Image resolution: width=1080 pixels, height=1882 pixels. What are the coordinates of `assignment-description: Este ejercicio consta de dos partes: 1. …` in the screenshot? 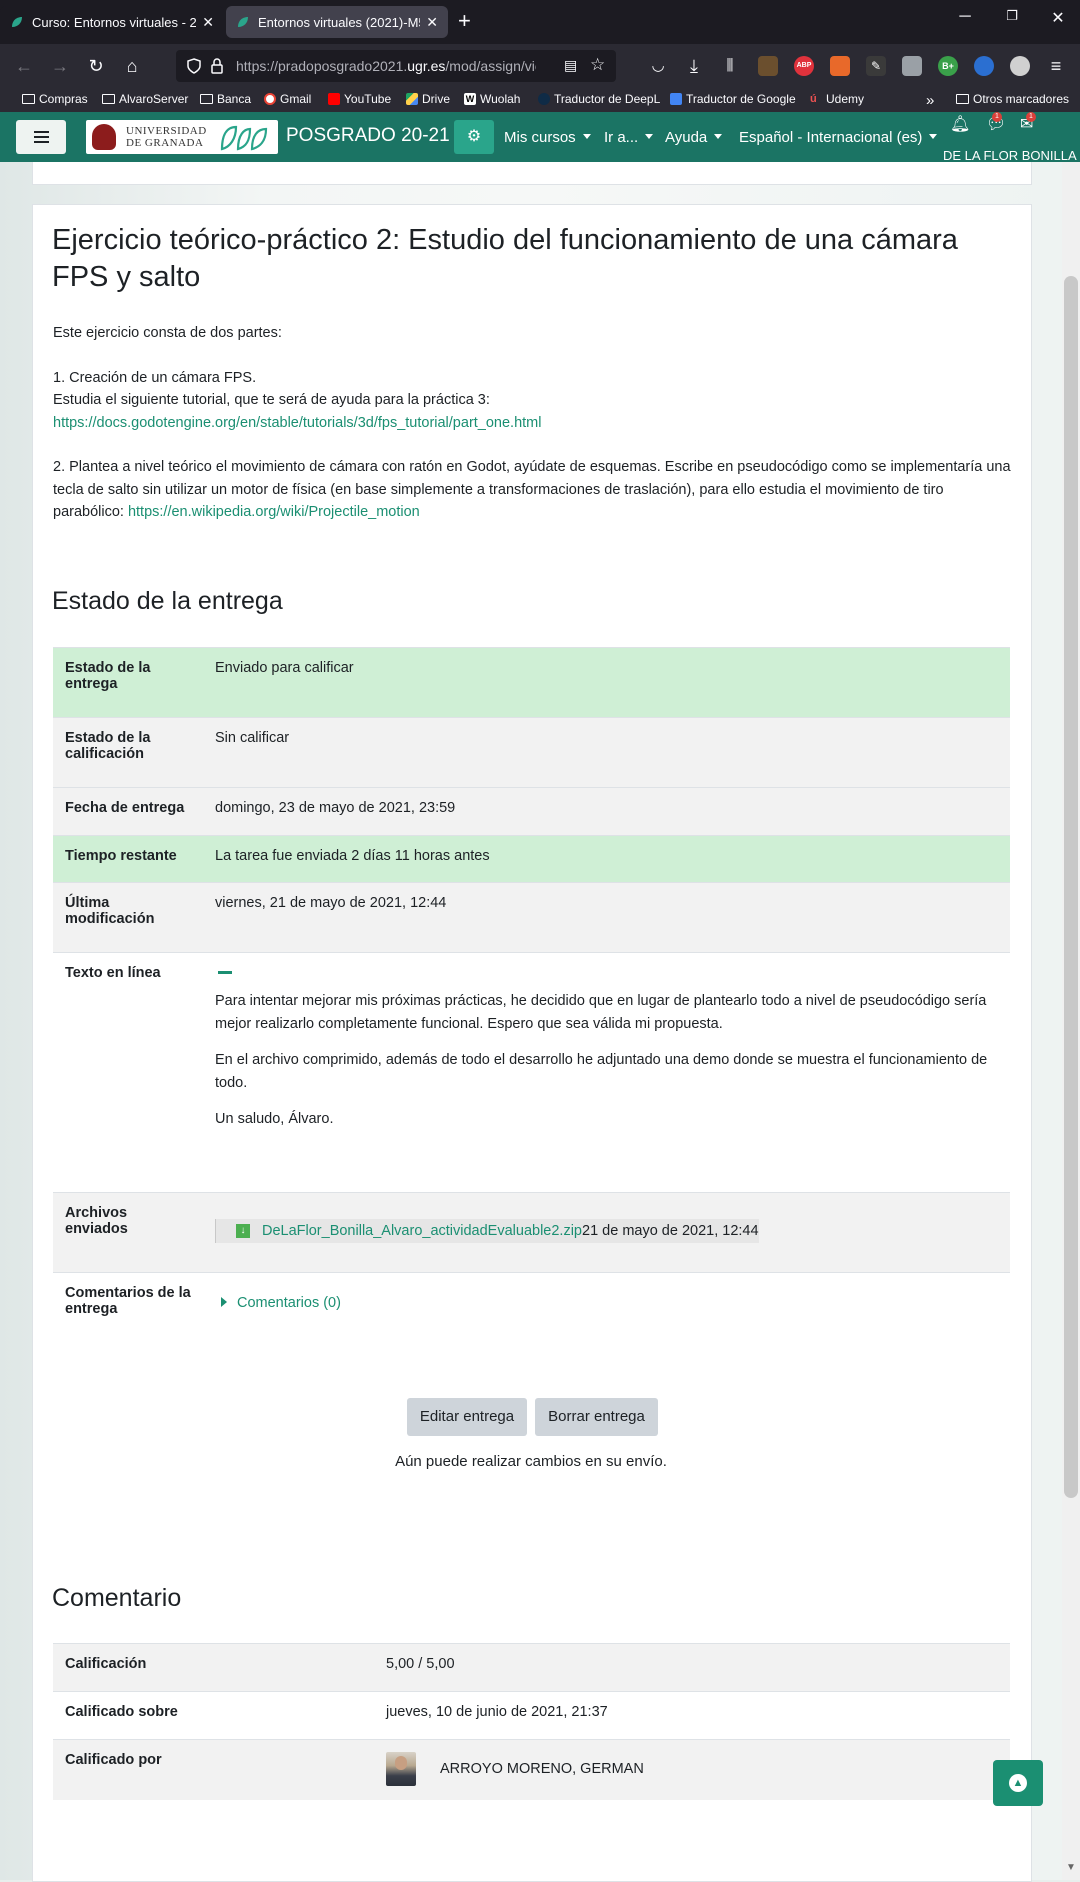 It's located at (533, 423).